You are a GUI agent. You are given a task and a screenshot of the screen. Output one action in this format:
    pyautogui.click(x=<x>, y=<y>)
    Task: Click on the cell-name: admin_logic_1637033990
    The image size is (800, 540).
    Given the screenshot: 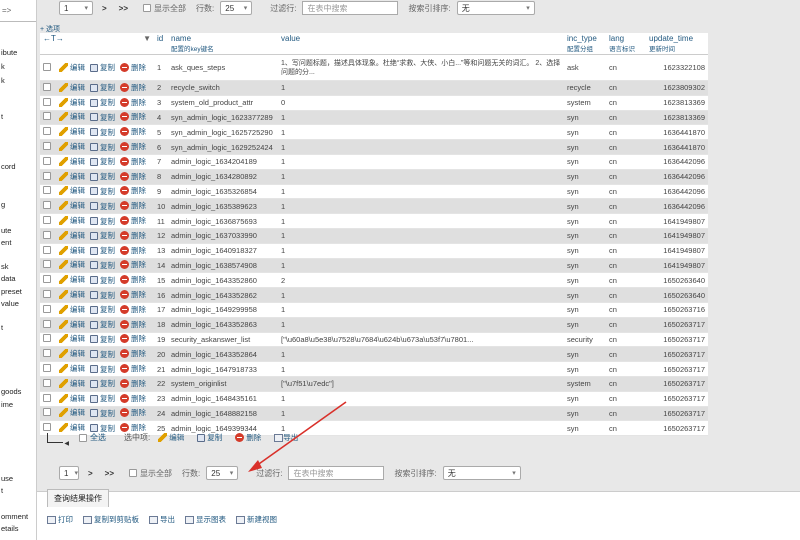 What is the action you would take?
    pyautogui.click(x=223, y=236)
    